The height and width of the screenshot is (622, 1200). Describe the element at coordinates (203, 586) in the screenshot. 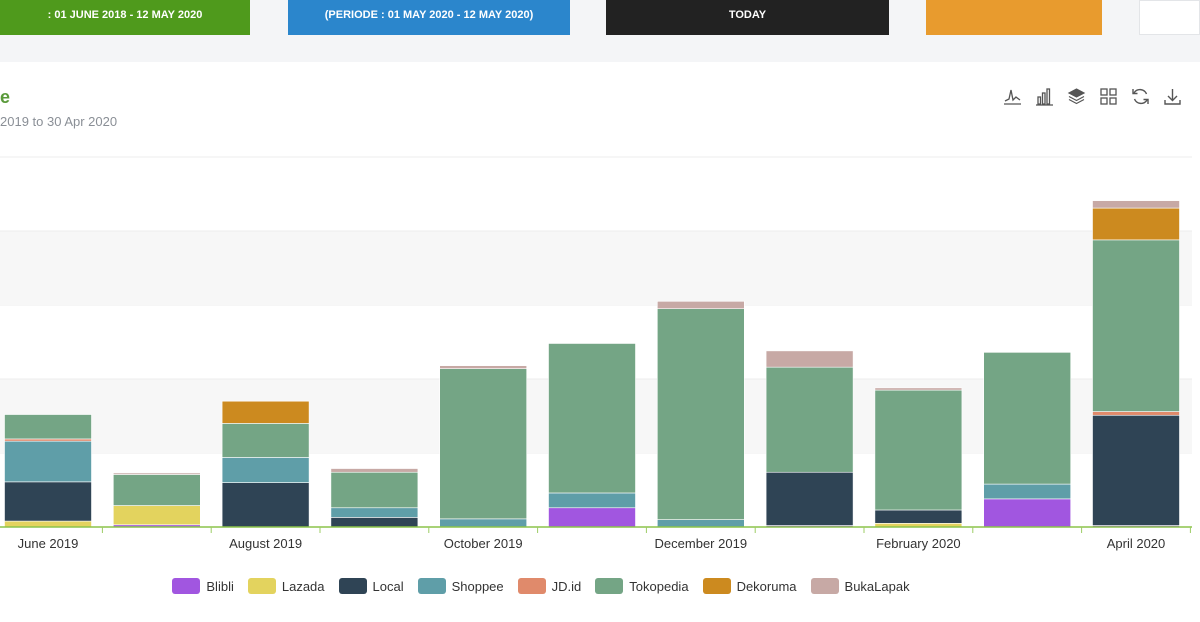

I see `legend-item-blibli: Blibli` at that location.